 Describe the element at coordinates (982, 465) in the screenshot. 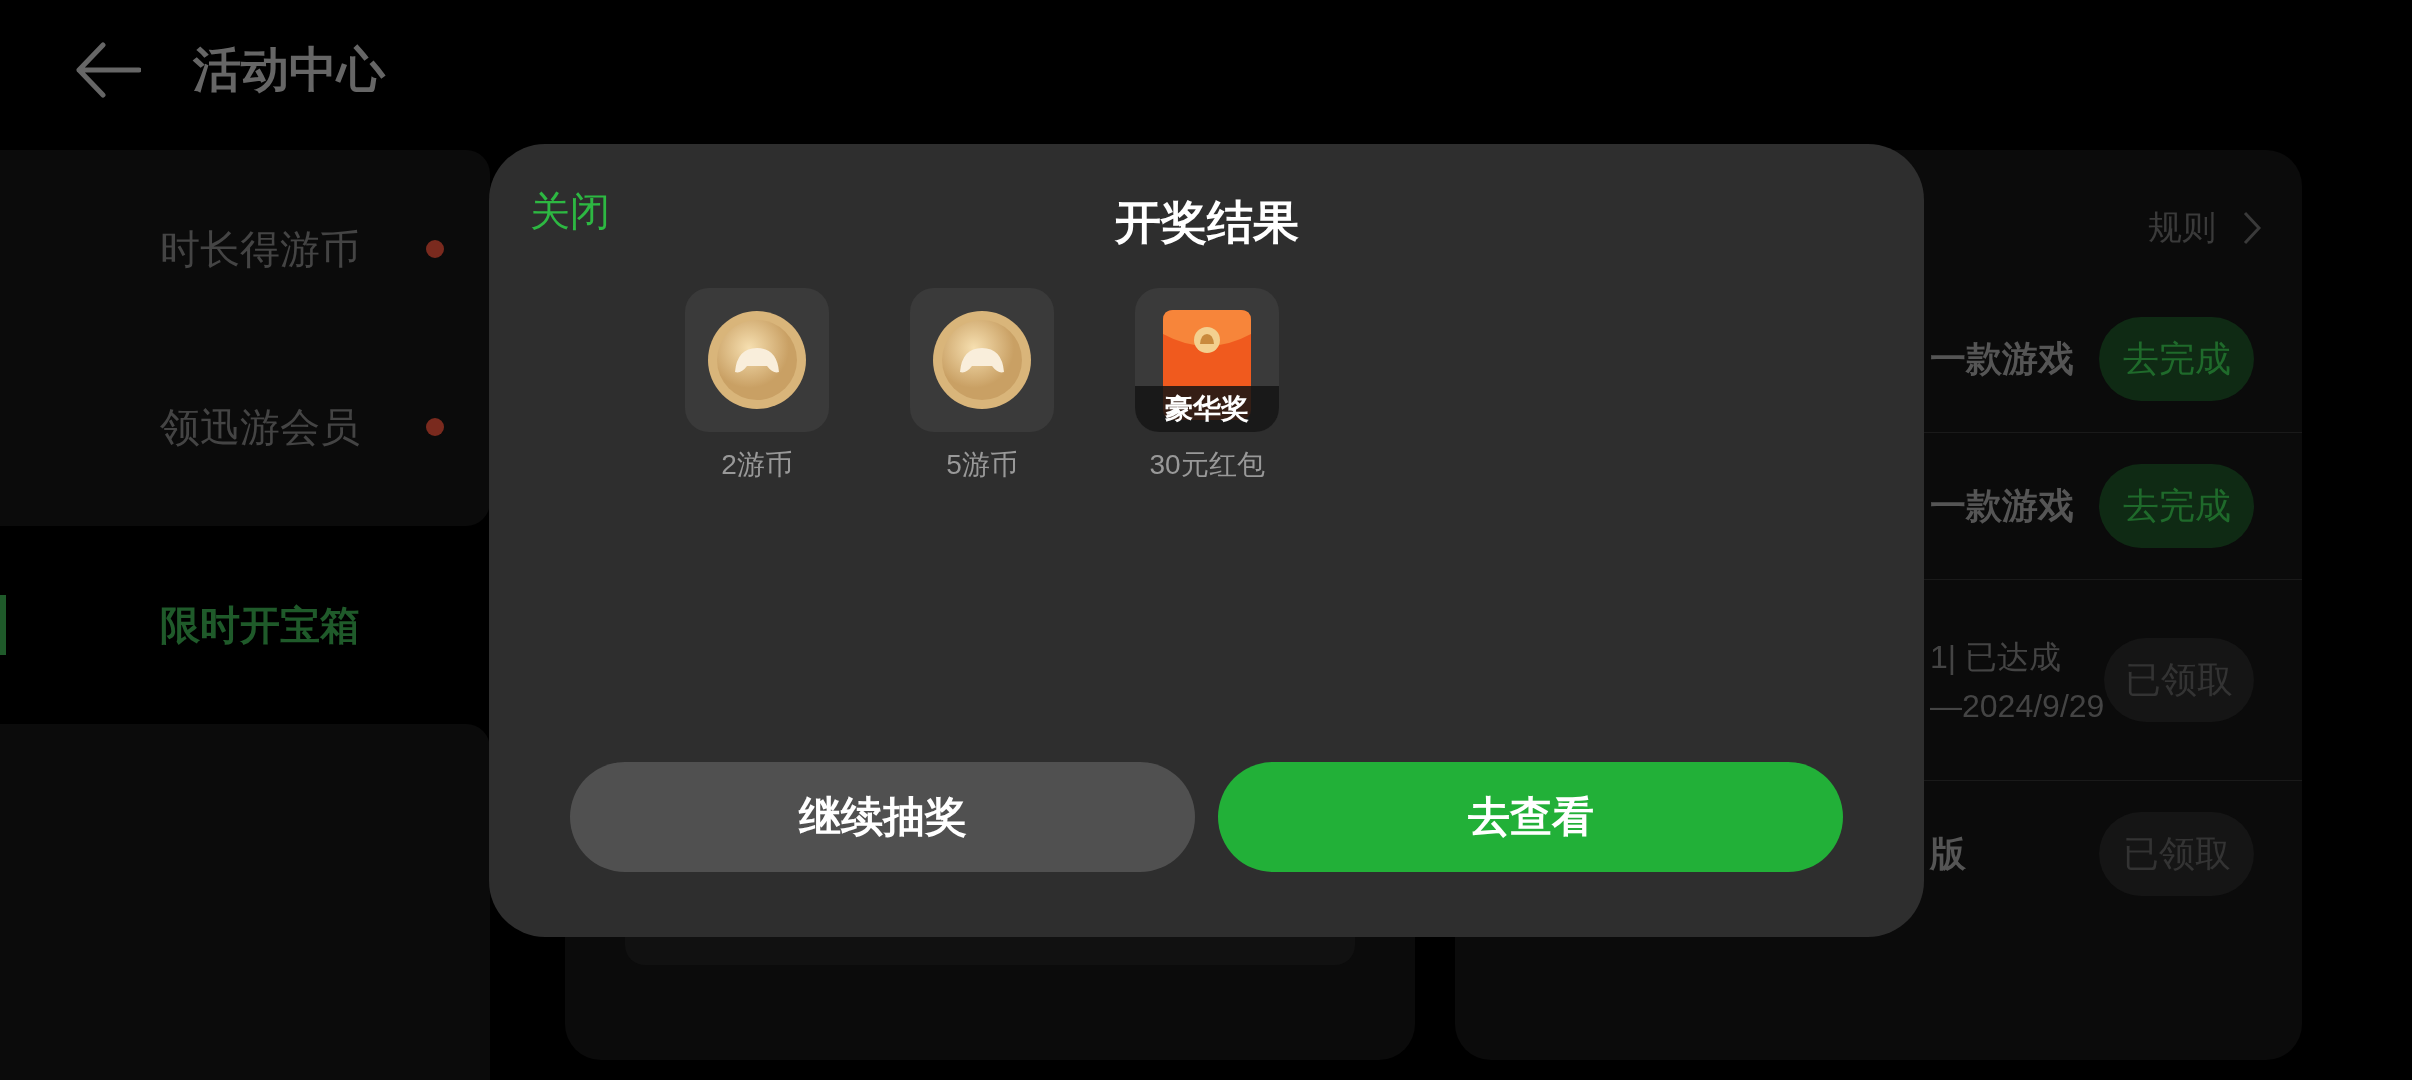

I see `prize-label: 5游币` at that location.